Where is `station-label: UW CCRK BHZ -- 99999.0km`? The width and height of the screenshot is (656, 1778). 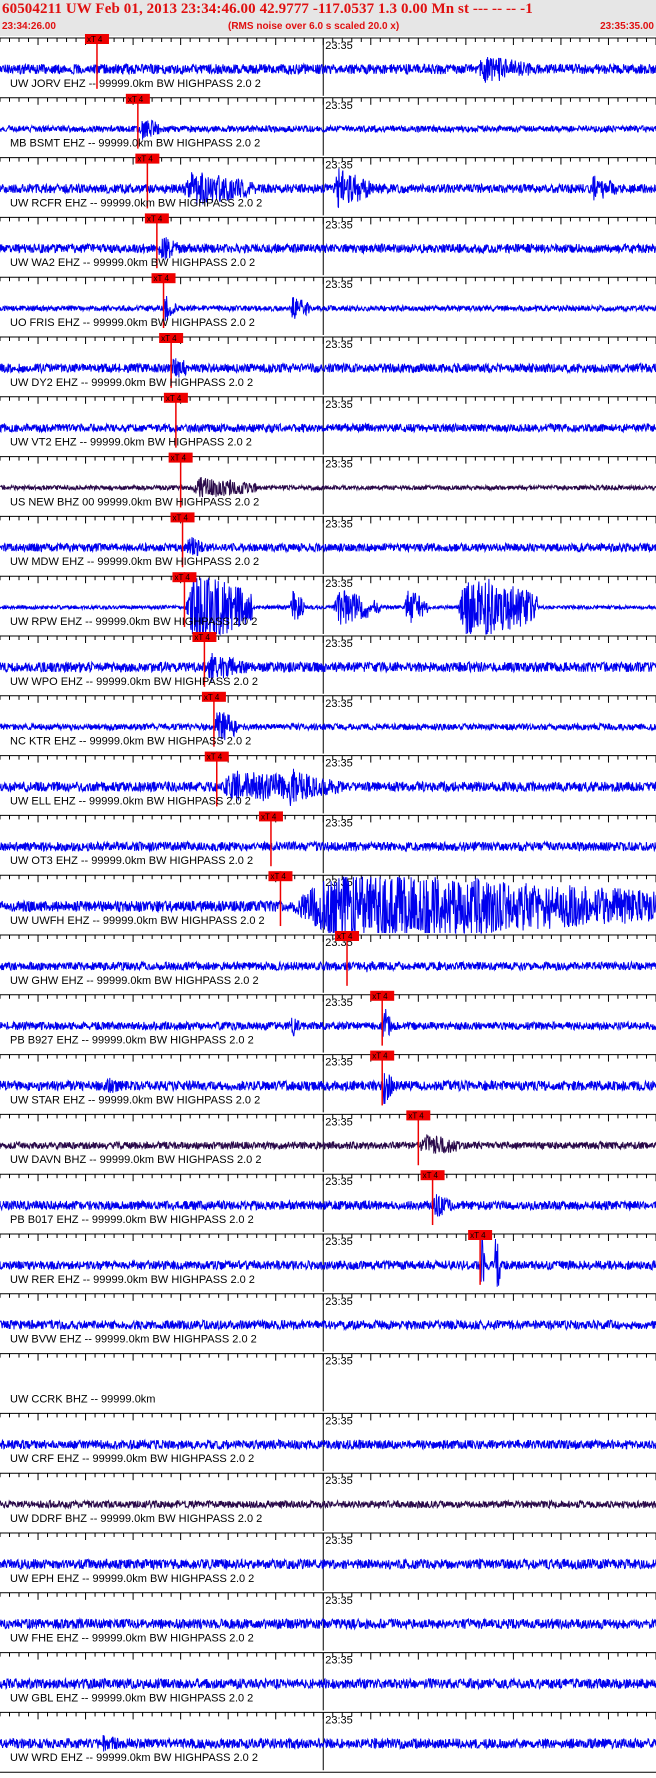 station-label: UW CCRK BHZ -- 99999.0km is located at coordinates (82, 1399).